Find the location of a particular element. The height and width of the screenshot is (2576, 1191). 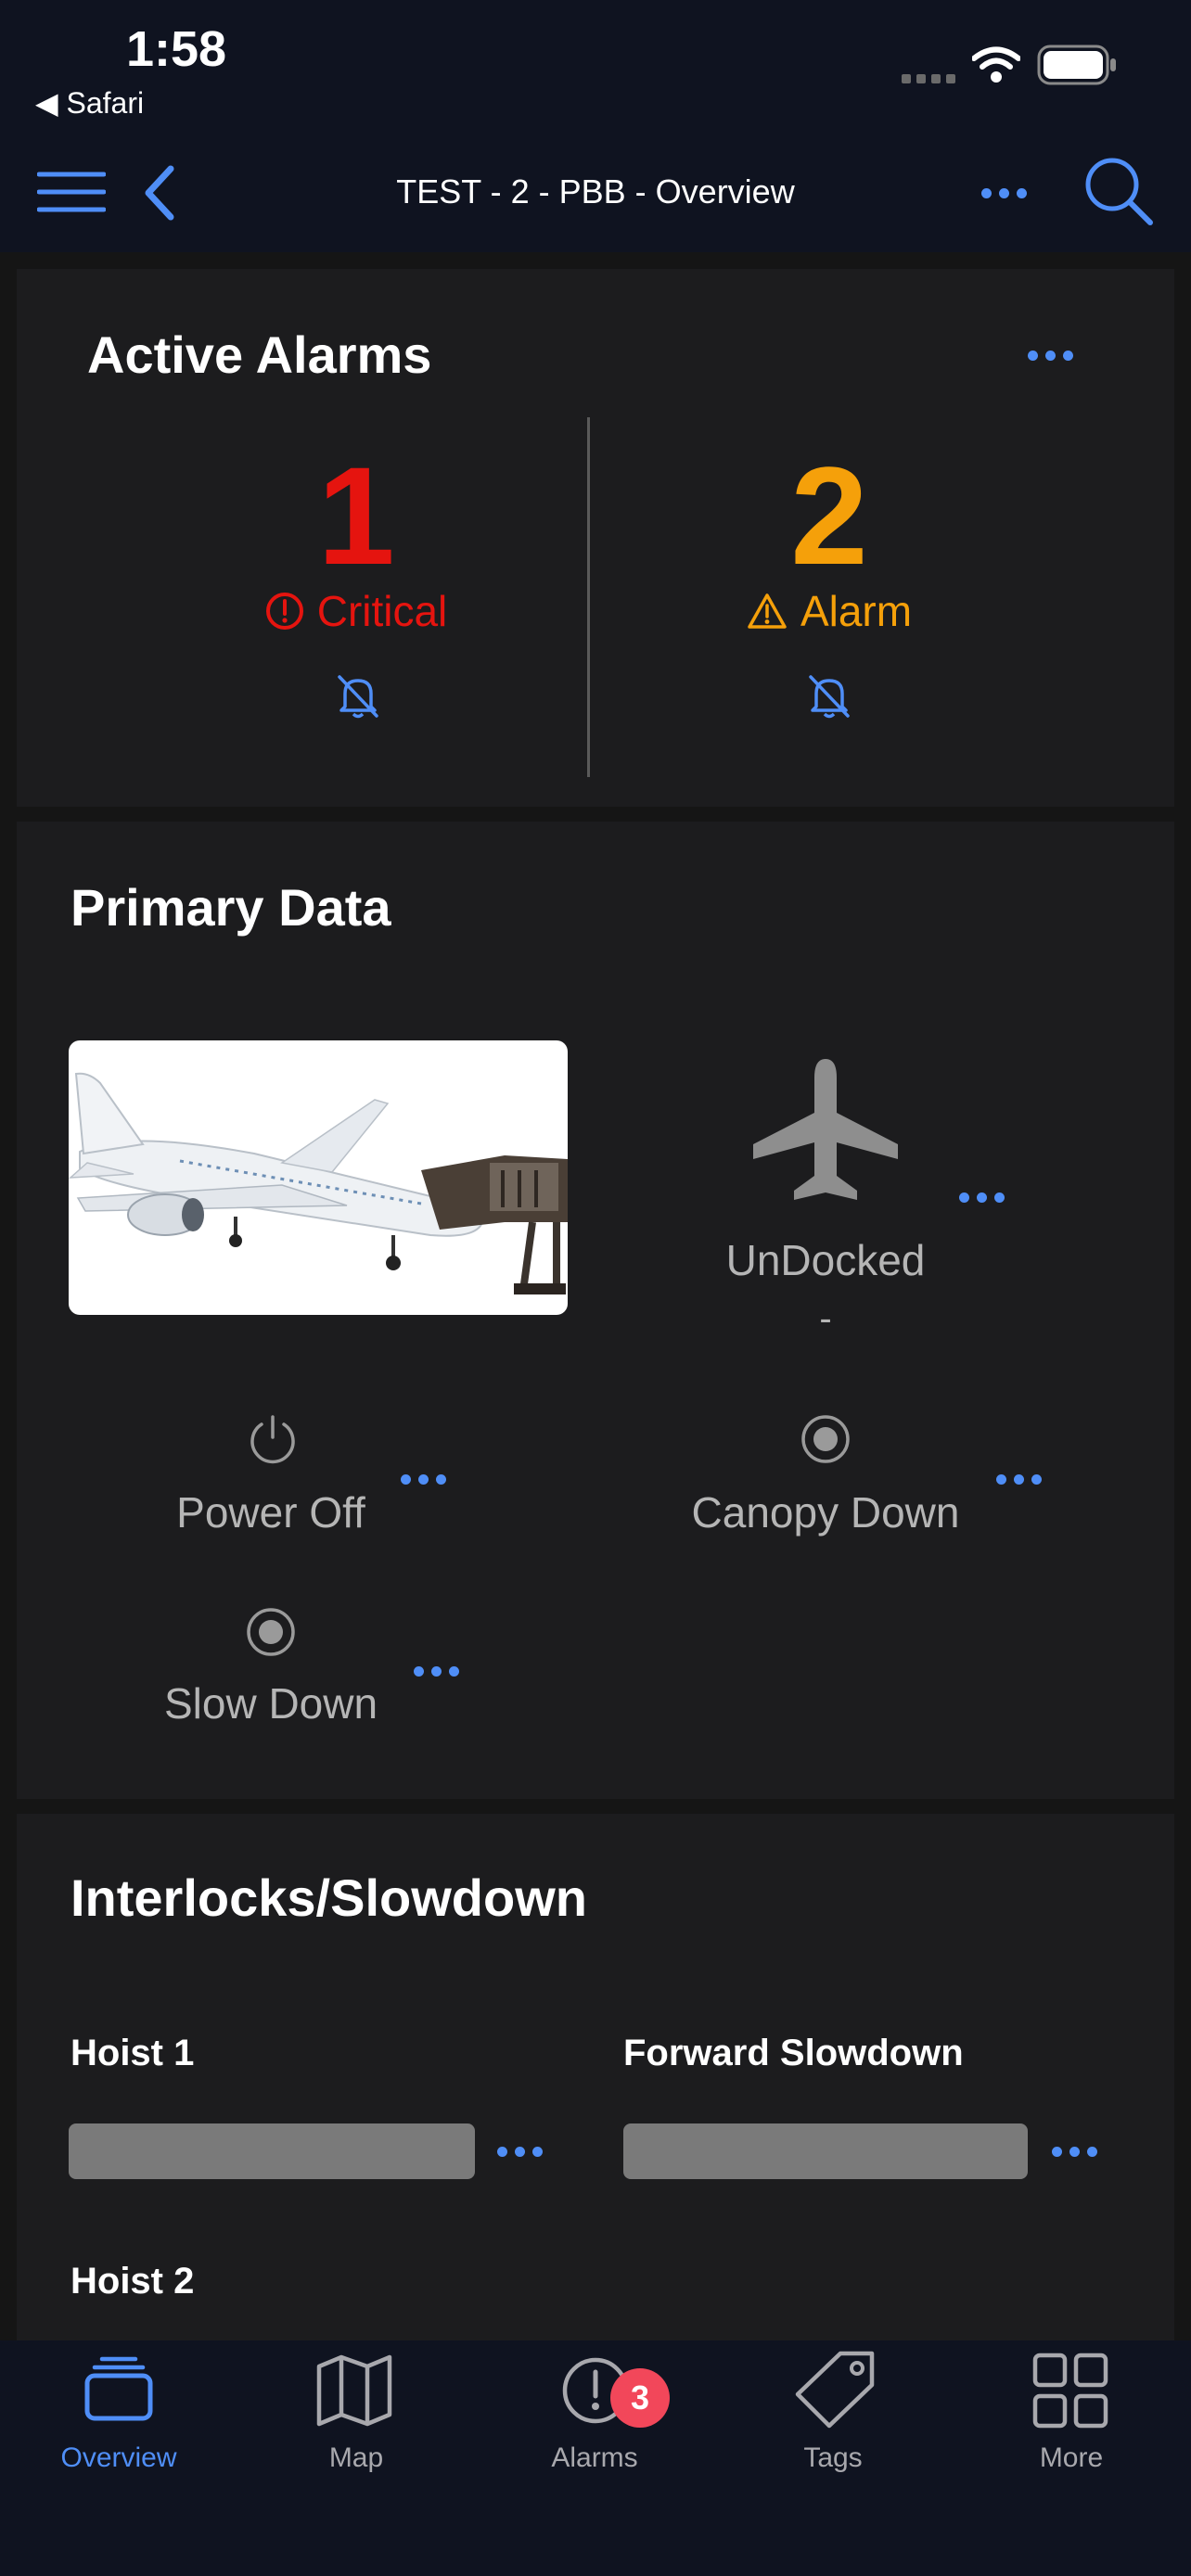

canopy-radio-icon is located at coordinates (825, 1439).